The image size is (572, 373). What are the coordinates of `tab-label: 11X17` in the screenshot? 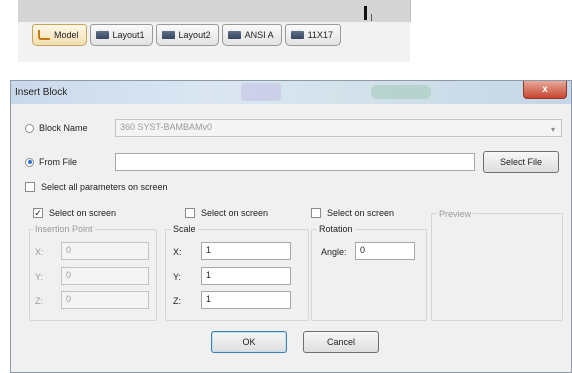 It's located at (320, 35).